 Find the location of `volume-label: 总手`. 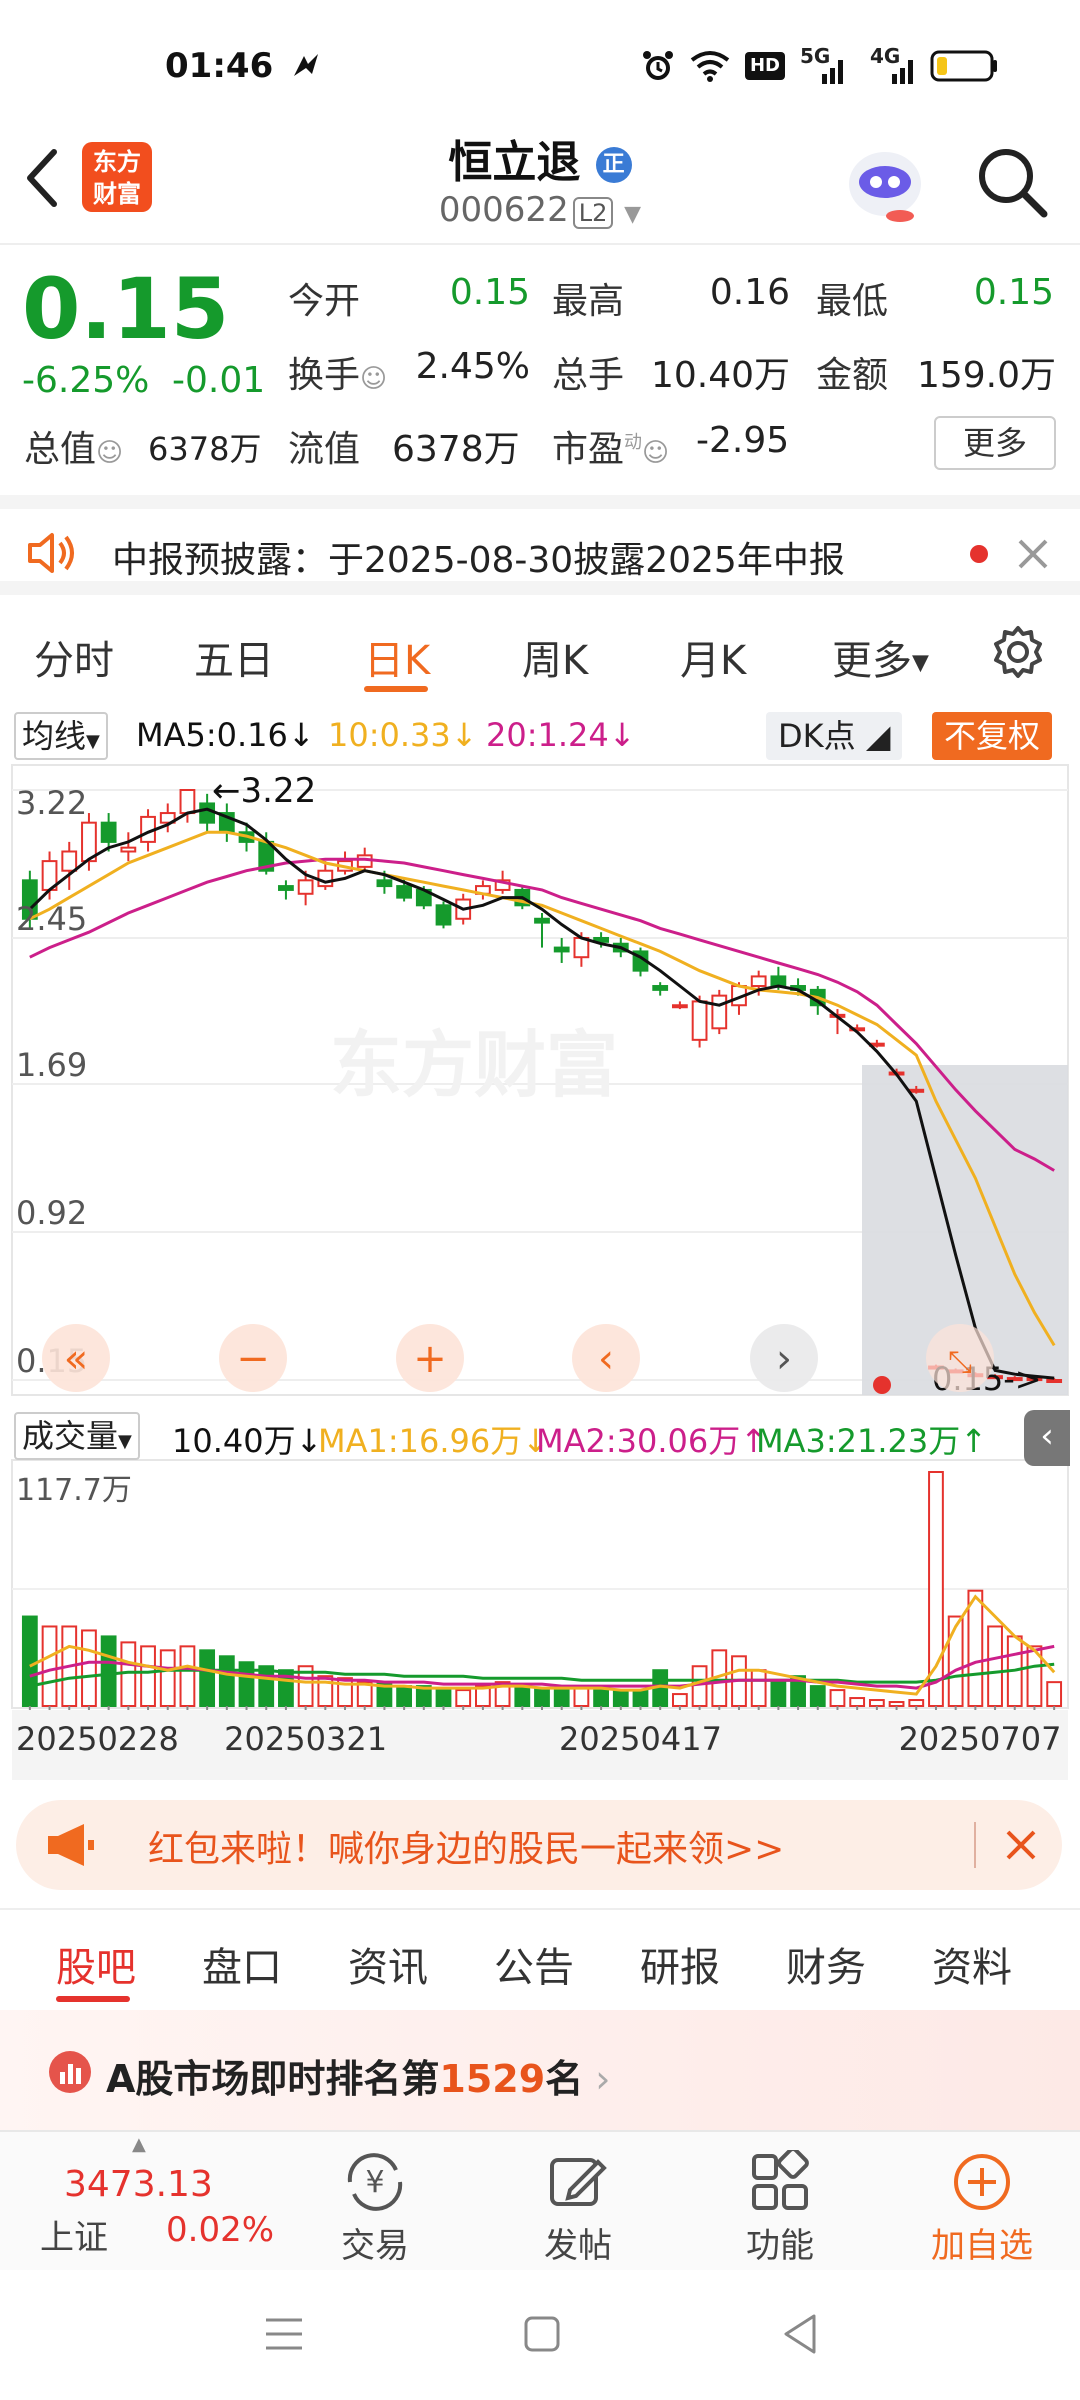

volume-label: 总手 is located at coordinates (588, 375).